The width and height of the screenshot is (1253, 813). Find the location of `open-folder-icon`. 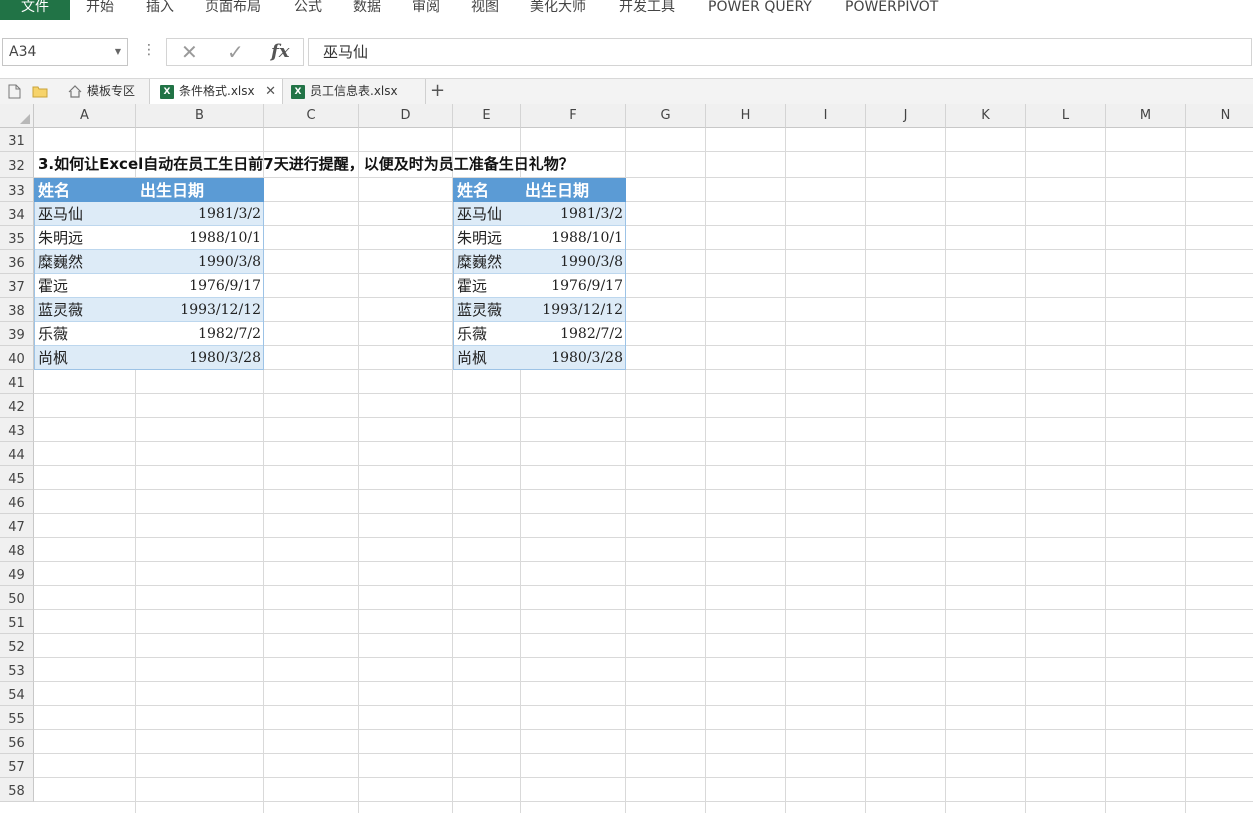

open-folder-icon is located at coordinates (40, 91).